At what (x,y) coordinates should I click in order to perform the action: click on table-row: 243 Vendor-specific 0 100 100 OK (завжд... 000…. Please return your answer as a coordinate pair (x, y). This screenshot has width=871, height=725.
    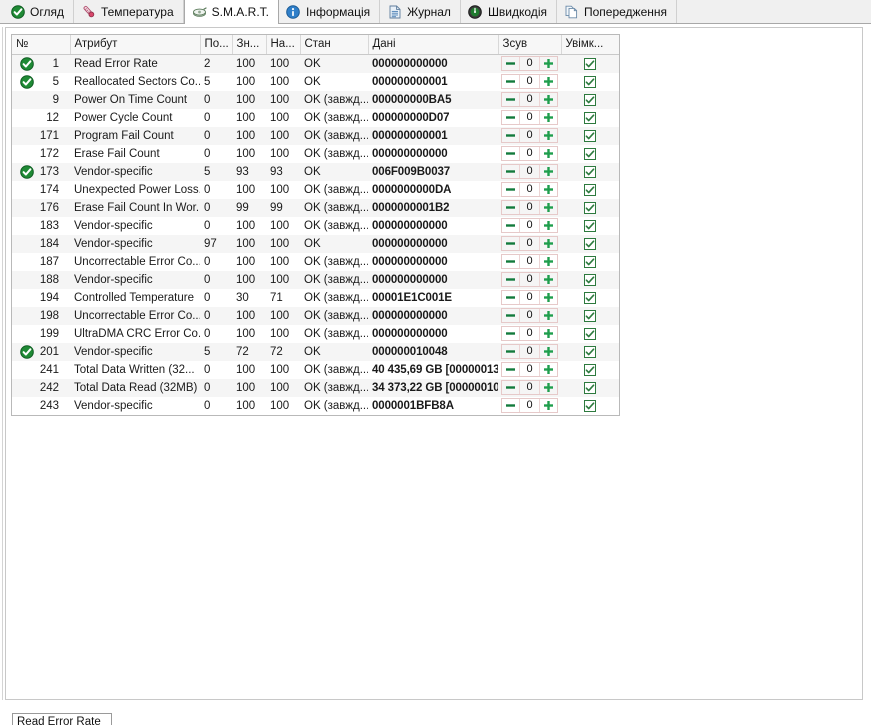
    Looking at the image, I should click on (315, 406).